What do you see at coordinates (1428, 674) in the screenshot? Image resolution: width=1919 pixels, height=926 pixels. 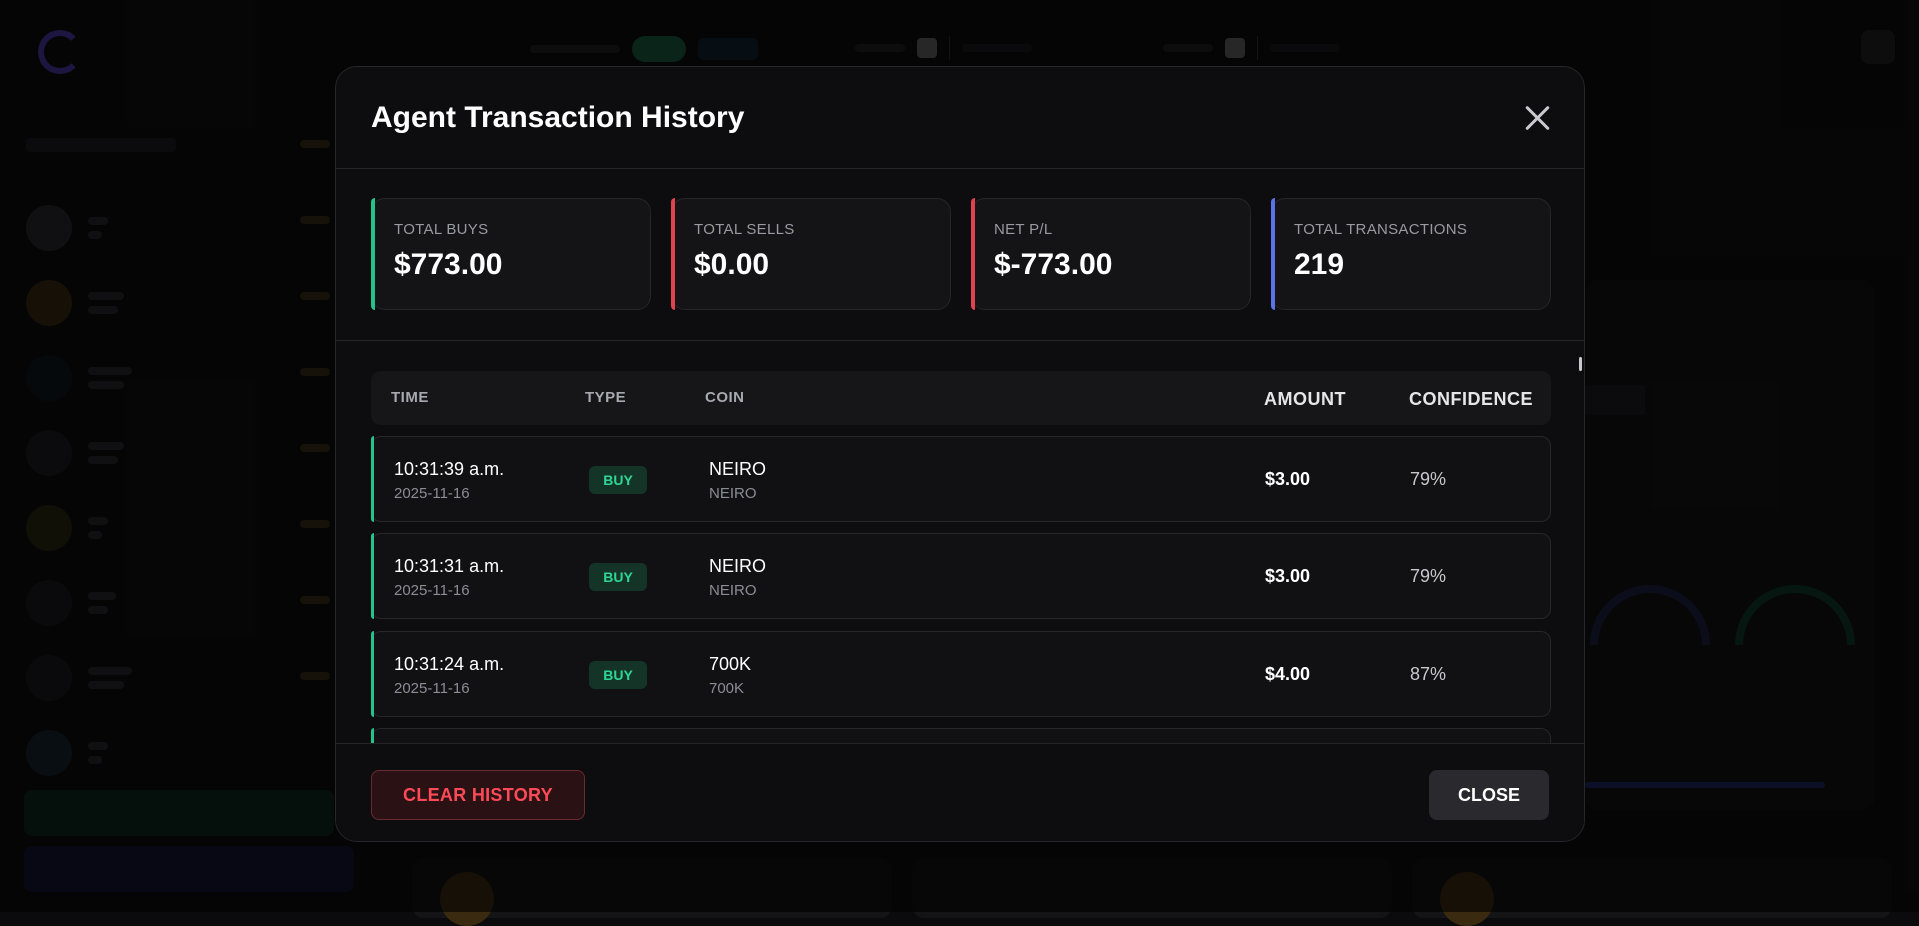 I see `cell-confidence: 87%` at bounding box center [1428, 674].